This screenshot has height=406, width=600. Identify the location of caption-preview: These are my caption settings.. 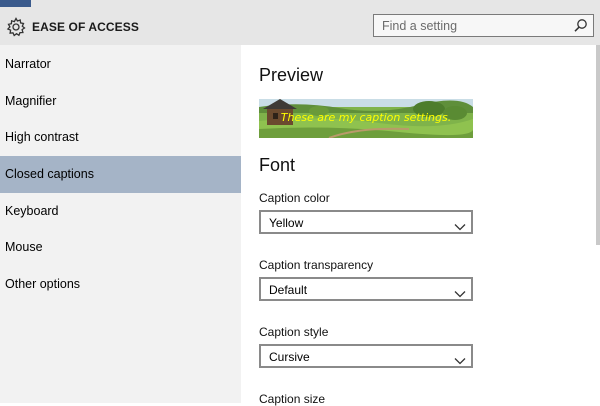
(366, 118).